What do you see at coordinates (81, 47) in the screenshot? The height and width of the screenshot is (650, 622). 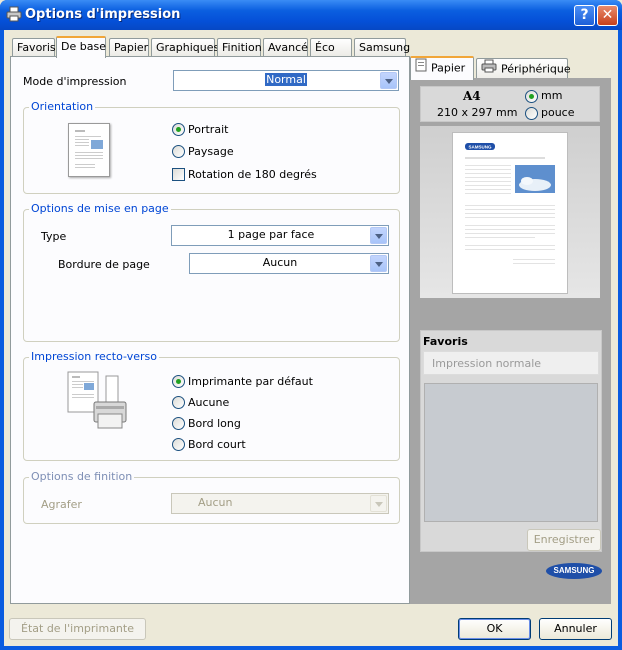 I see `tab-de-base: De base` at bounding box center [81, 47].